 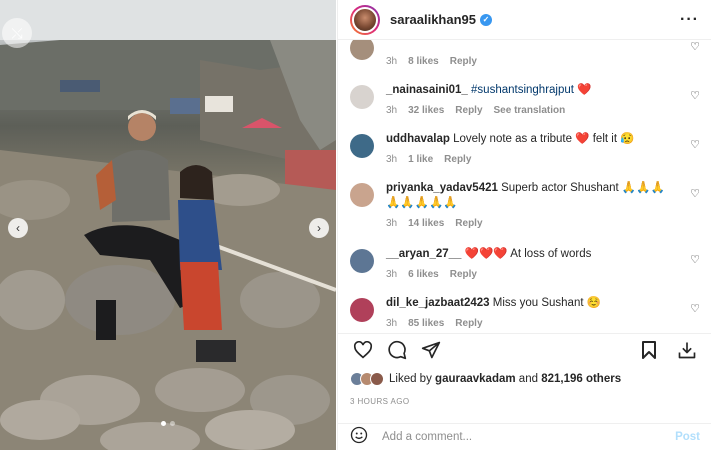 I want to click on author-avatar, so click(x=365, y=19).